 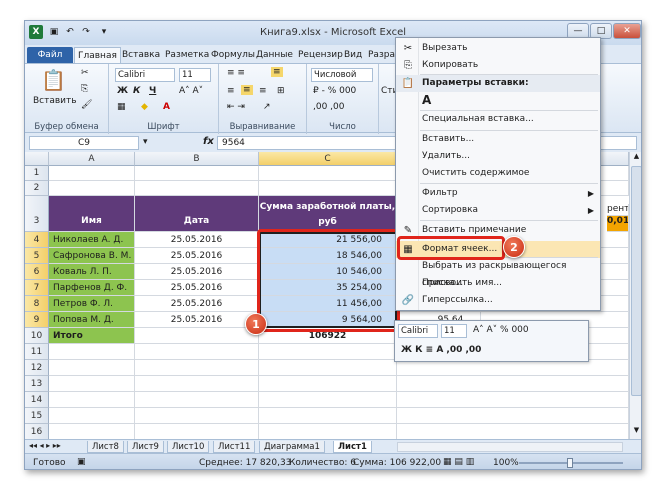 What do you see at coordinates (188, 447) in the screenshot?
I see `sheet-tab: Лист10` at bounding box center [188, 447].